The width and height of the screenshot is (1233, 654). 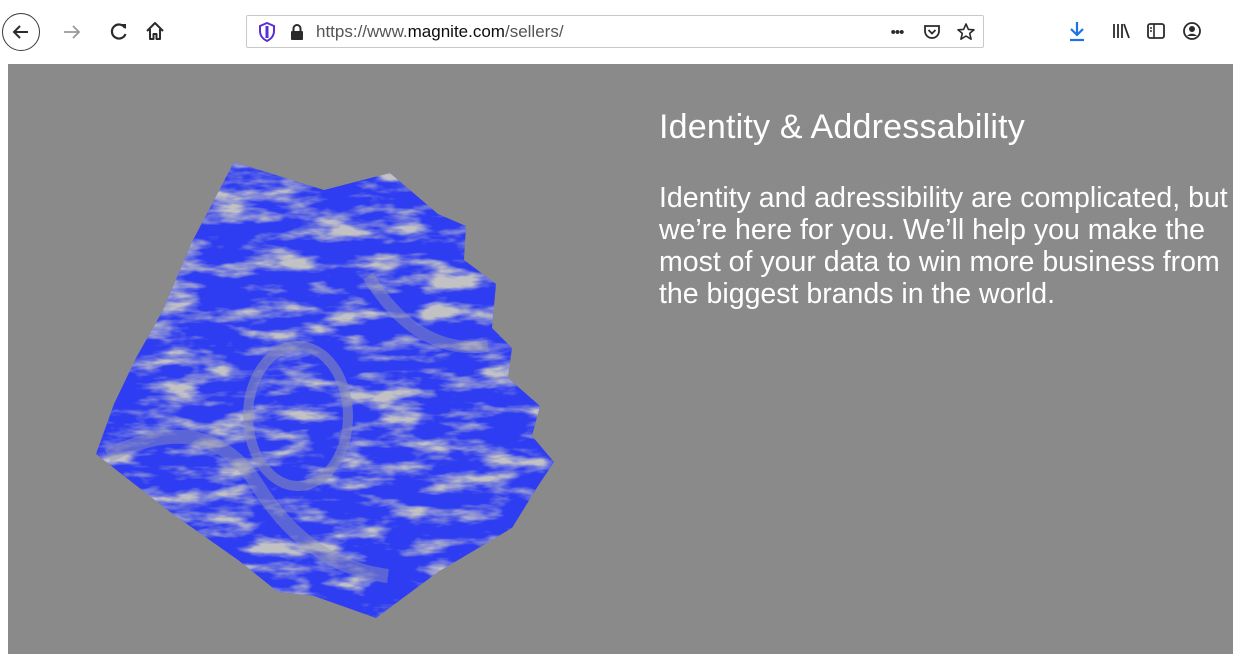 I want to click on back-icon, so click(x=20, y=32).